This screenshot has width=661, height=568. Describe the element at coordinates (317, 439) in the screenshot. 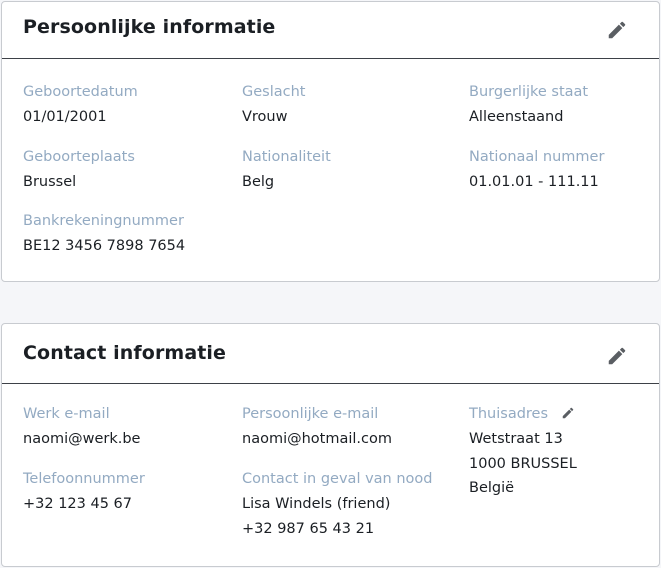

I see `personal-email-value: naomi@hotmail.com` at that location.